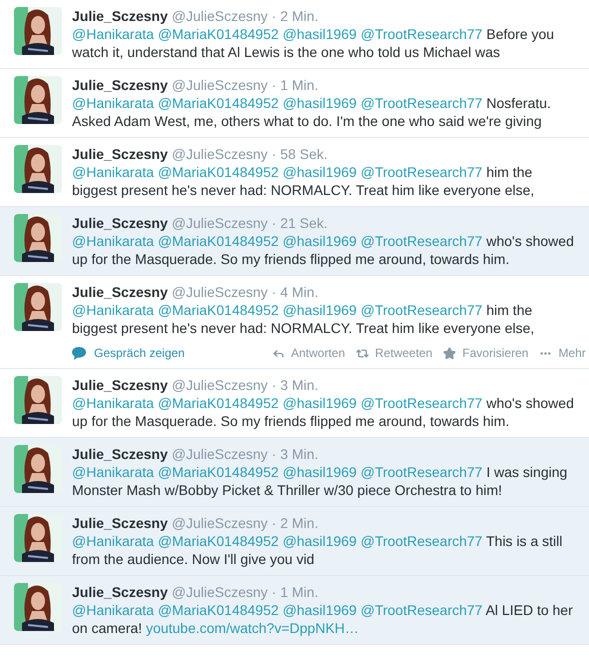  What do you see at coordinates (562, 353) in the screenshot?
I see `action-button: Mehr` at bounding box center [562, 353].